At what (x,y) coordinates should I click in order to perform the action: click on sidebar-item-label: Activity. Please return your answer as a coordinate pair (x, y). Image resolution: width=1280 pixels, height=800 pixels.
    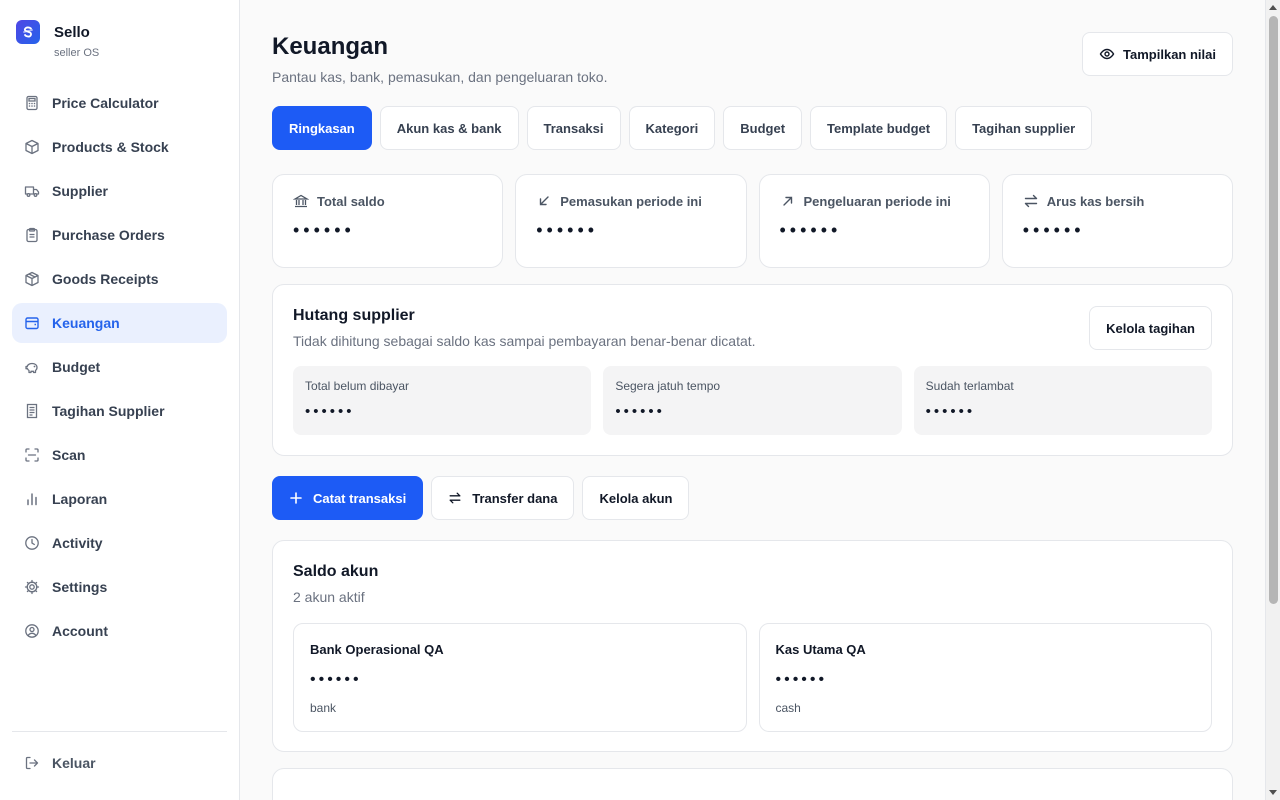
    Looking at the image, I should click on (77, 543).